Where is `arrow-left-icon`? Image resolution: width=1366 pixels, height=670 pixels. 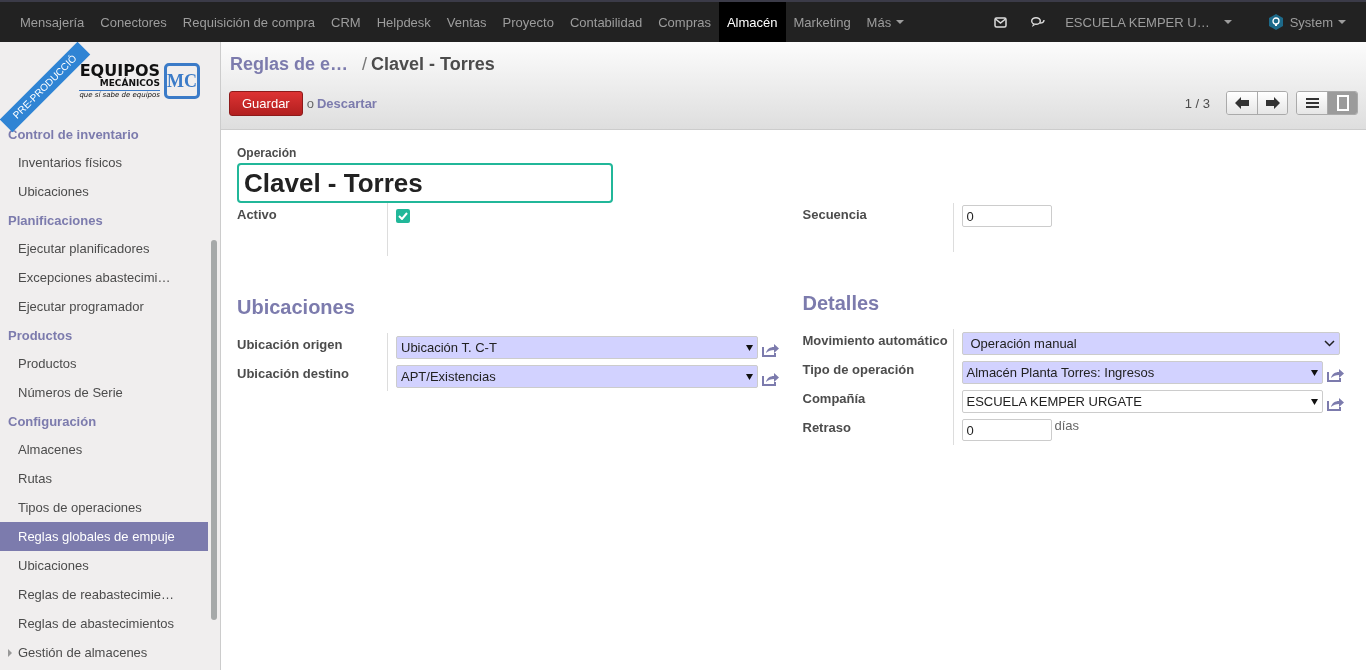 arrow-left-icon is located at coordinates (1242, 103).